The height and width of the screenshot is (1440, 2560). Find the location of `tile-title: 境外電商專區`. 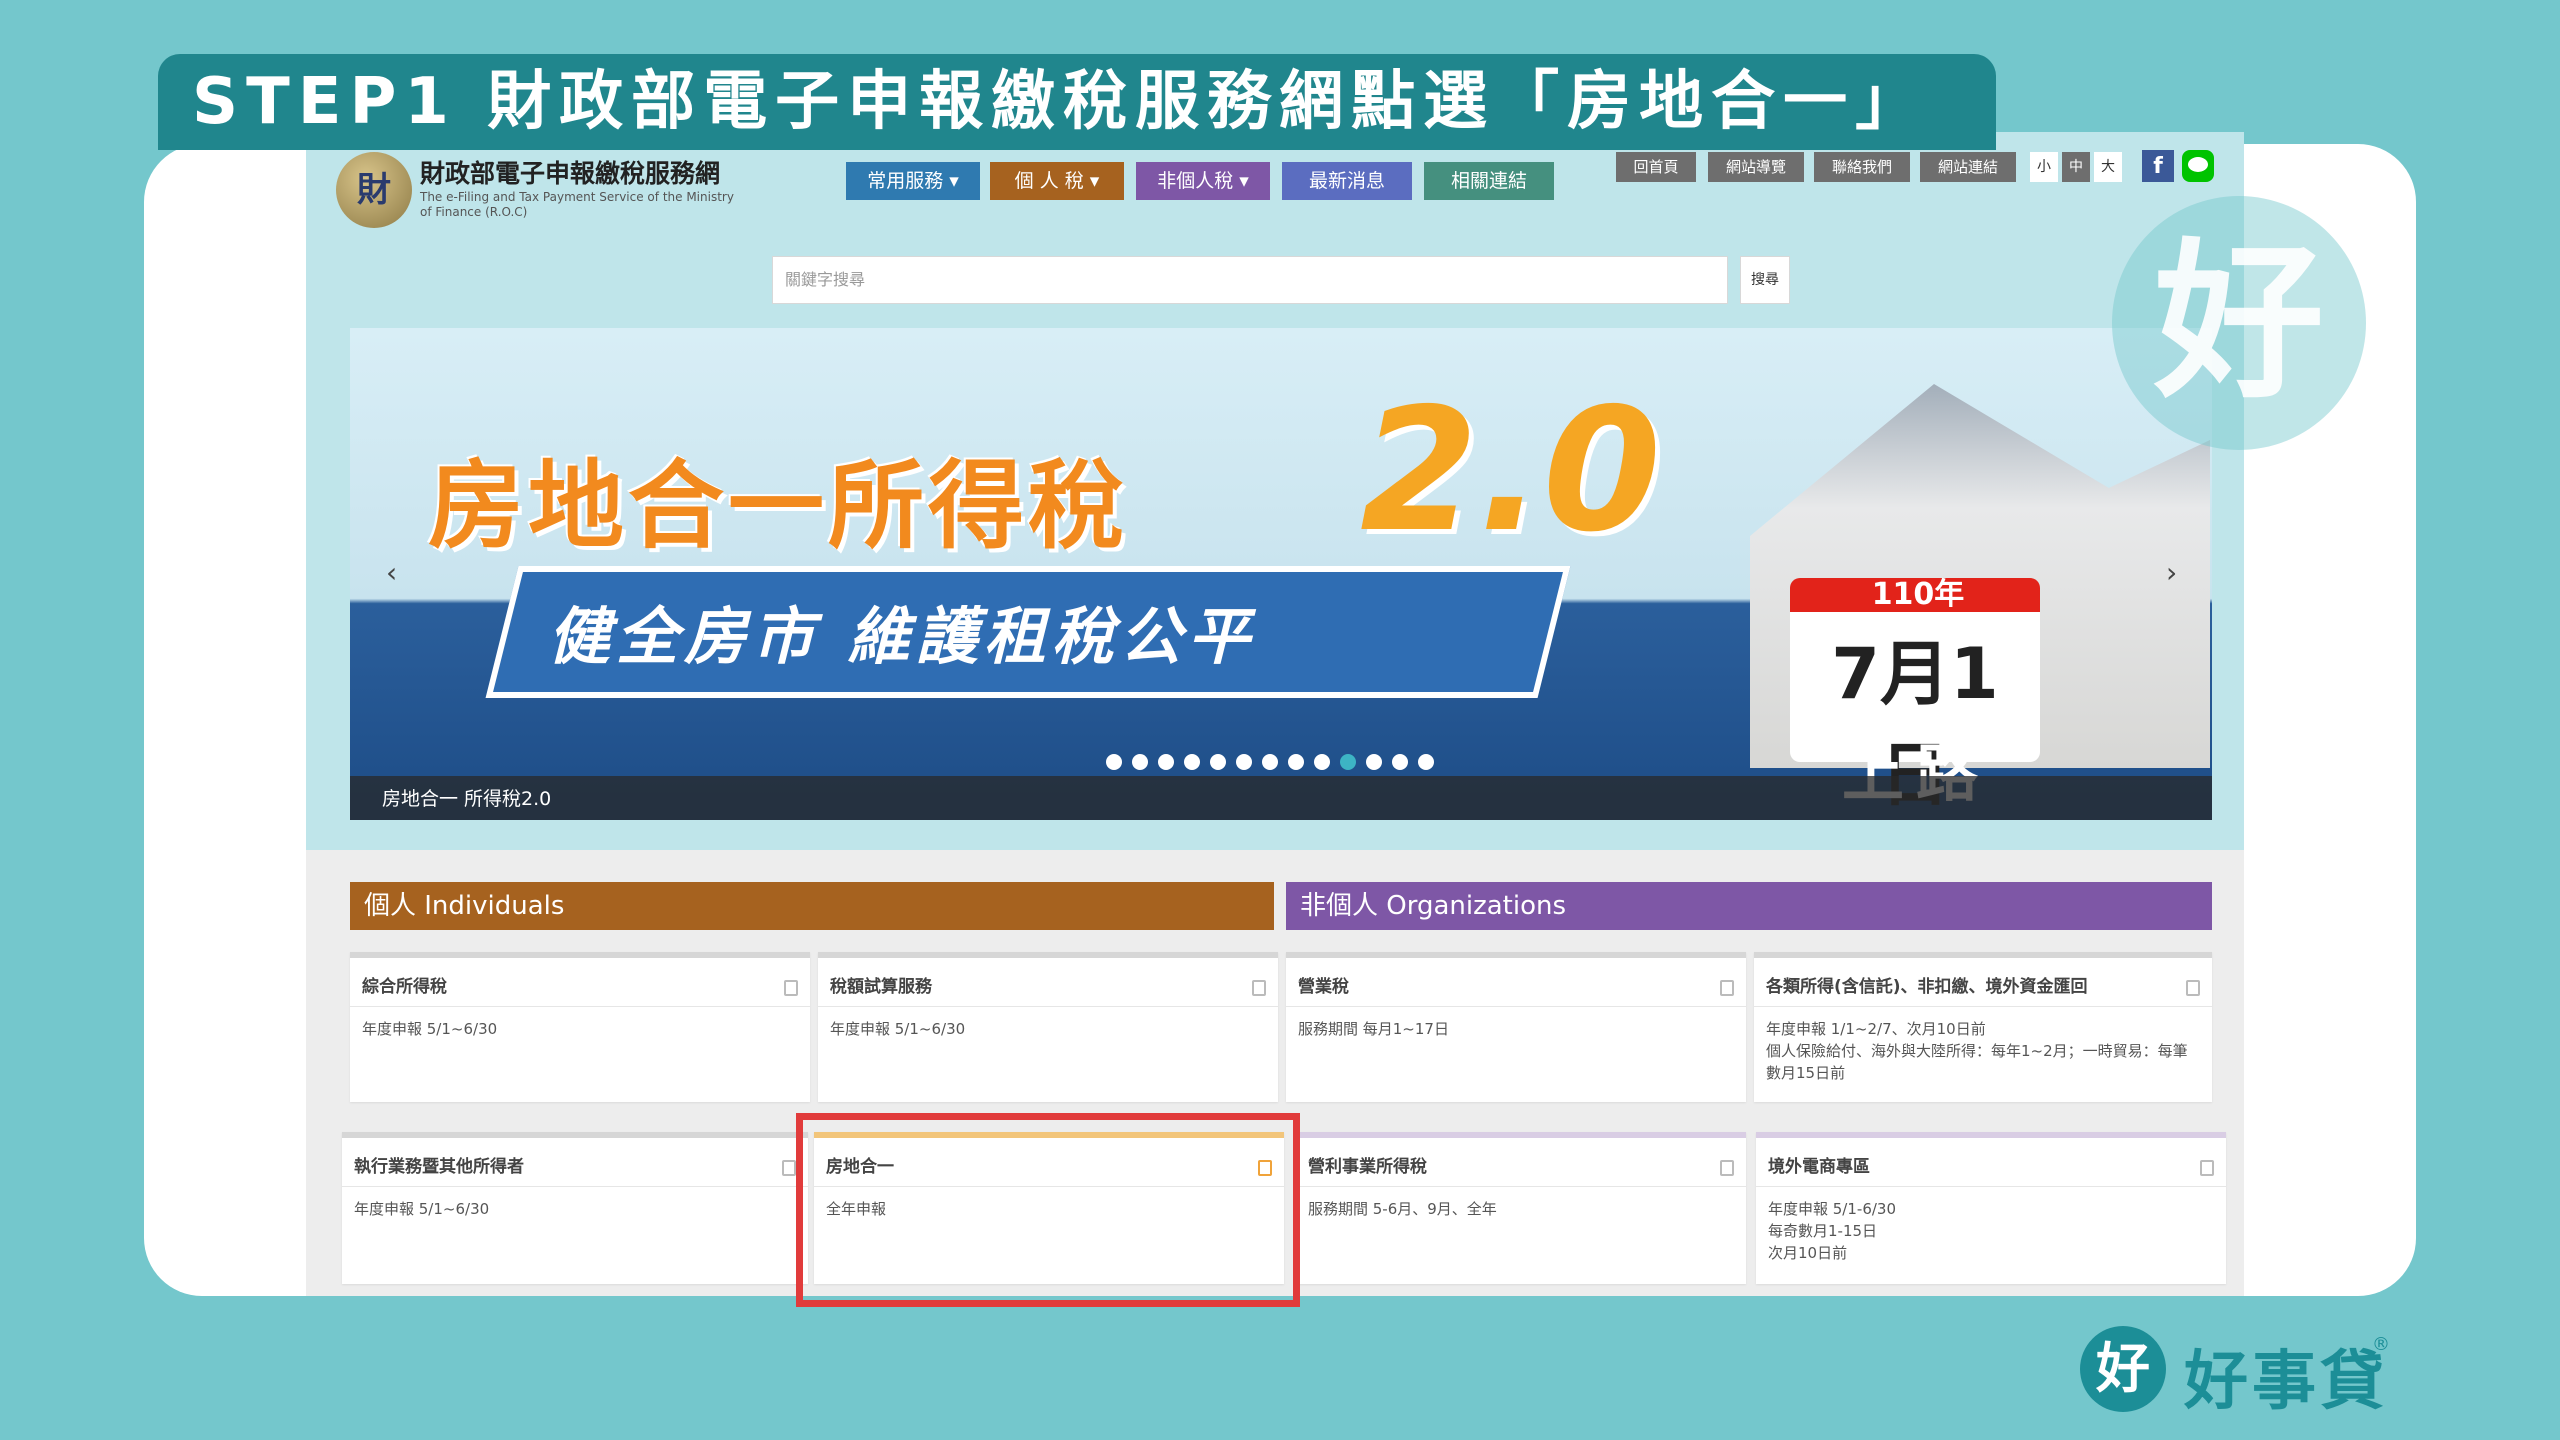

tile-title: 境外電商專區 is located at coordinates (1819, 1167).